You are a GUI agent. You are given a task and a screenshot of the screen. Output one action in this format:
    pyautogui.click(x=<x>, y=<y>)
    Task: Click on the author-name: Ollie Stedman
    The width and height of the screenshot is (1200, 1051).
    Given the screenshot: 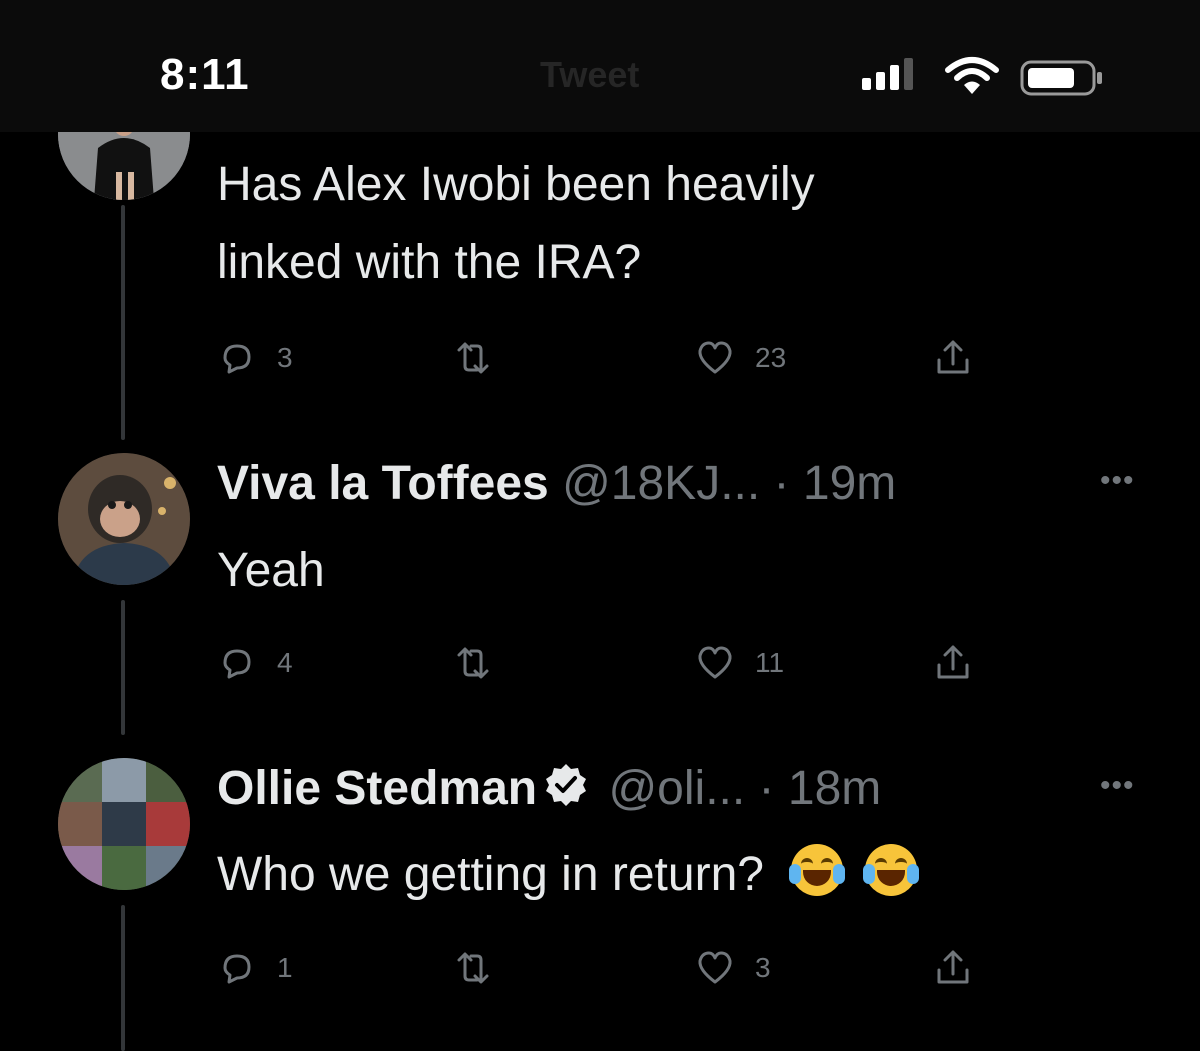 What is the action you would take?
    pyautogui.click(x=377, y=788)
    